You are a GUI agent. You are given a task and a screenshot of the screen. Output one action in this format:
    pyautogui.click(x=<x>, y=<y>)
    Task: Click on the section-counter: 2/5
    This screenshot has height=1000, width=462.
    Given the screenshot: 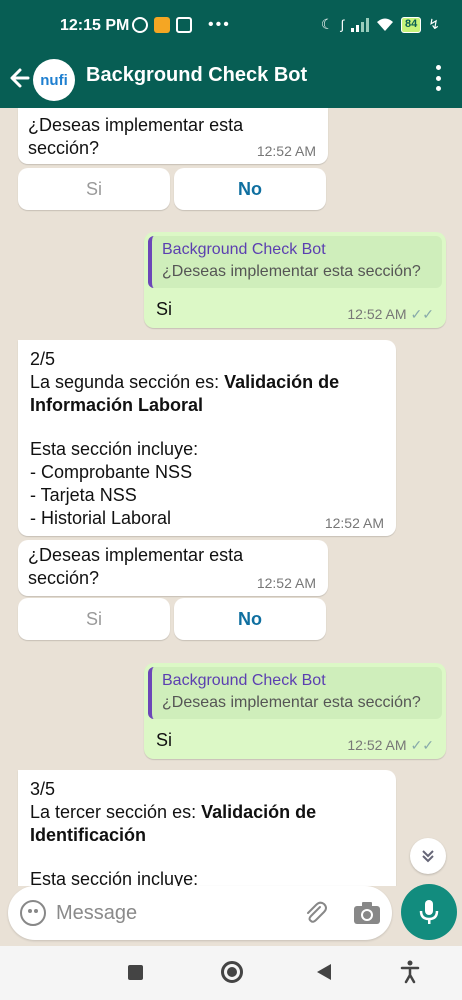 What is the action you would take?
    pyautogui.click(x=43, y=359)
    